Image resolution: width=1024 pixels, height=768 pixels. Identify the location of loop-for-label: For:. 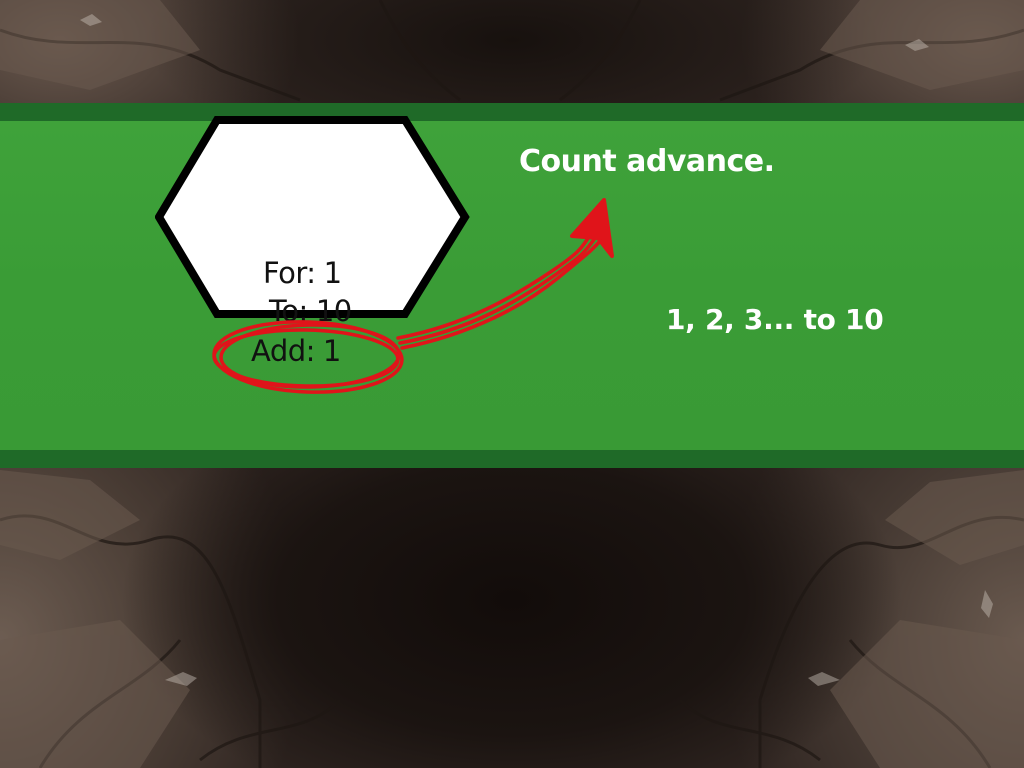
(289, 273).